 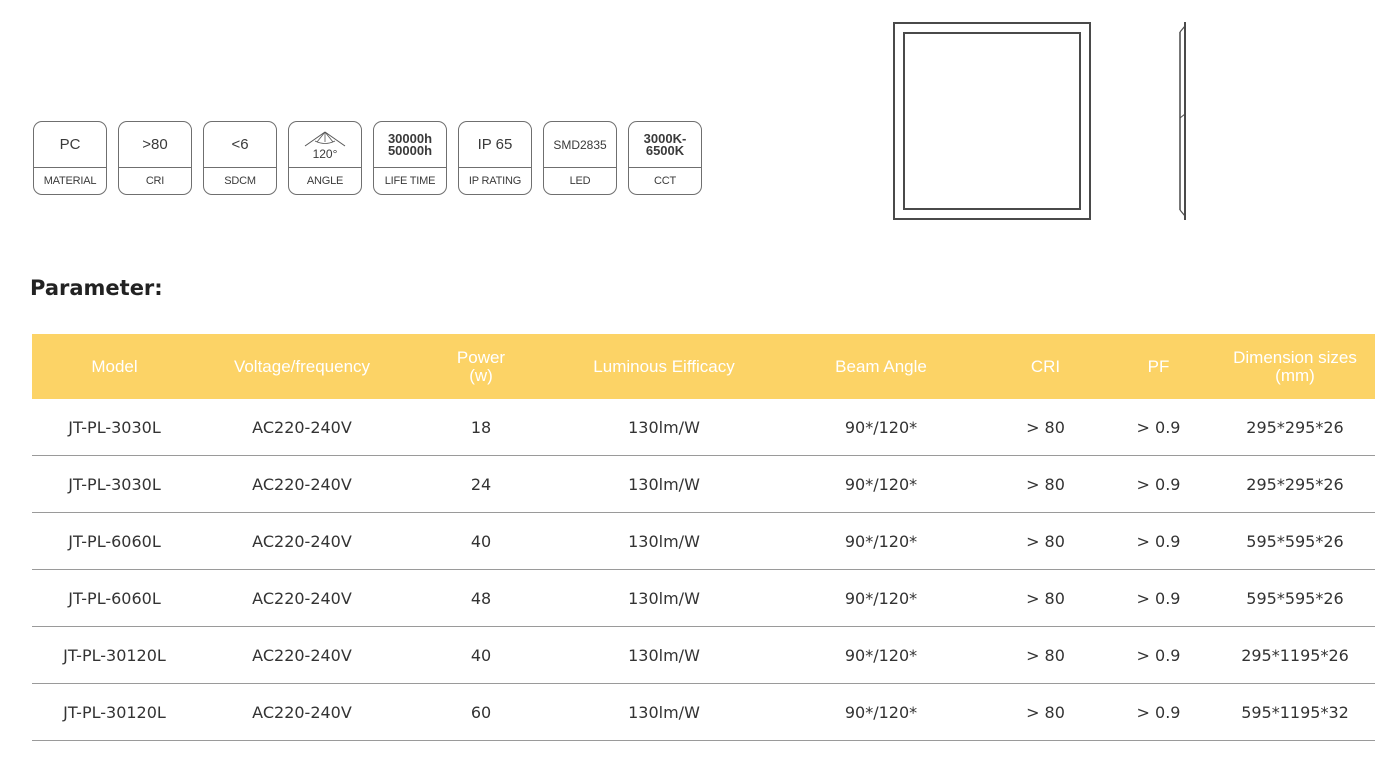 I want to click on cell-power: 18, so click(x=481, y=427).